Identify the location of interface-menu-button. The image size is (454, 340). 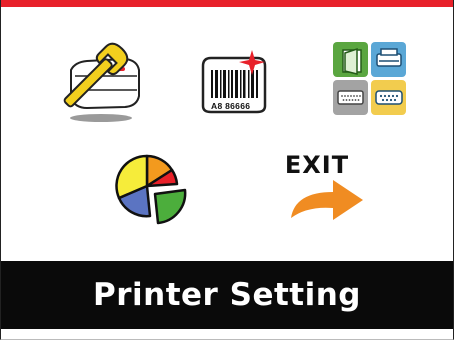
(369, 79).